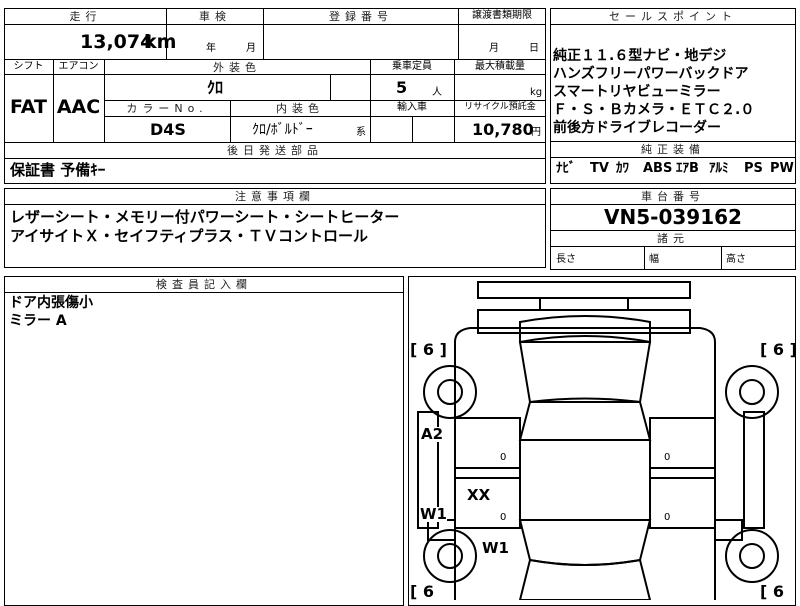 The image size is (800, 606). What do you see at coordinates (503, 517) in the screenshot?
I see `door-zero-2: 0` at bounding box center [503, 517].